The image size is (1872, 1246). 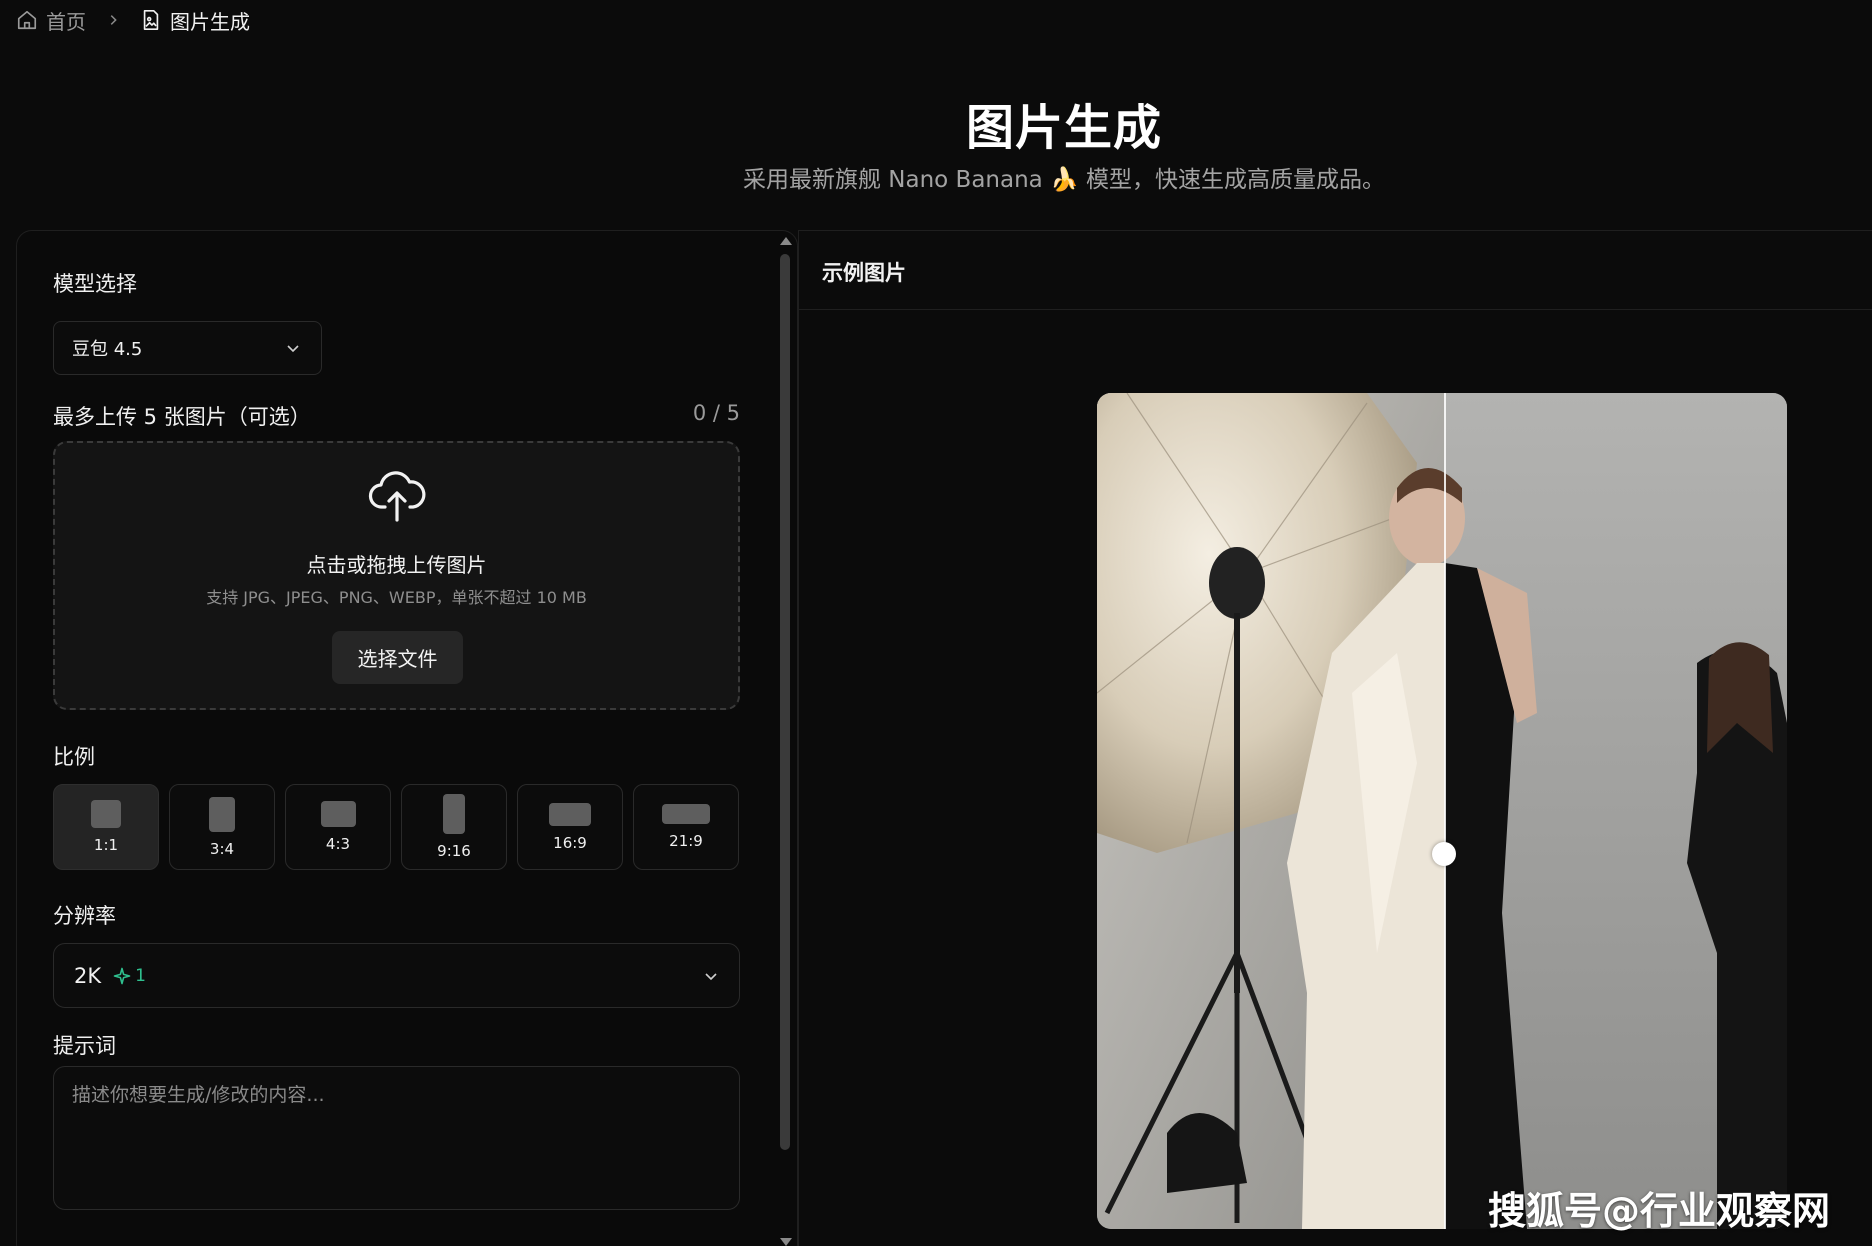 I want to click on ratio-option-1-1: 1:1, so click(x=106, y=827).